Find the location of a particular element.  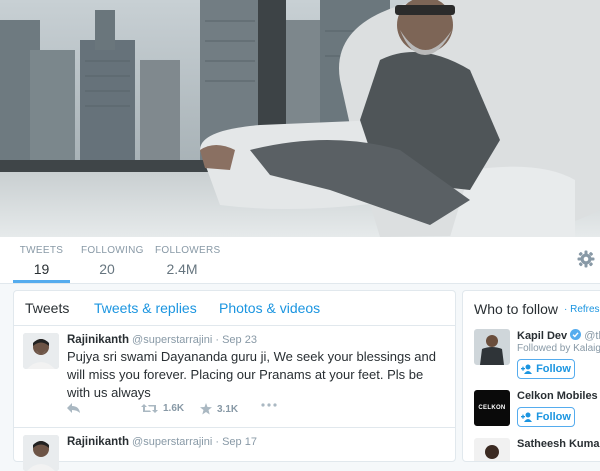

stat-followers-value: 2.4M is located at coordinates (182, 269).